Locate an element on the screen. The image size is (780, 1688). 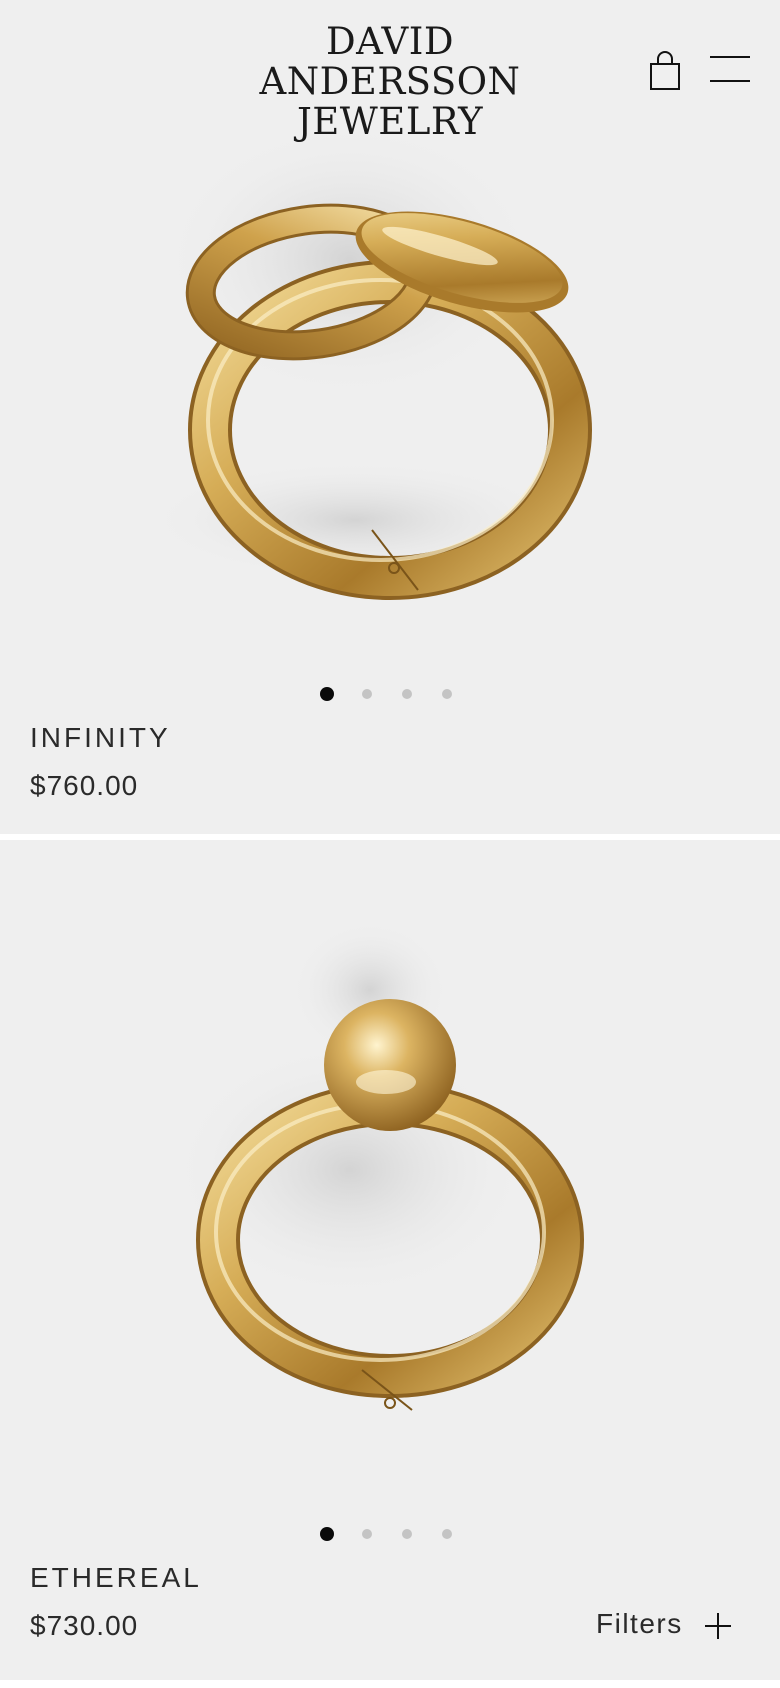
brand-logo-line-2: ANDERSSON is located at coordinates (390, 81).